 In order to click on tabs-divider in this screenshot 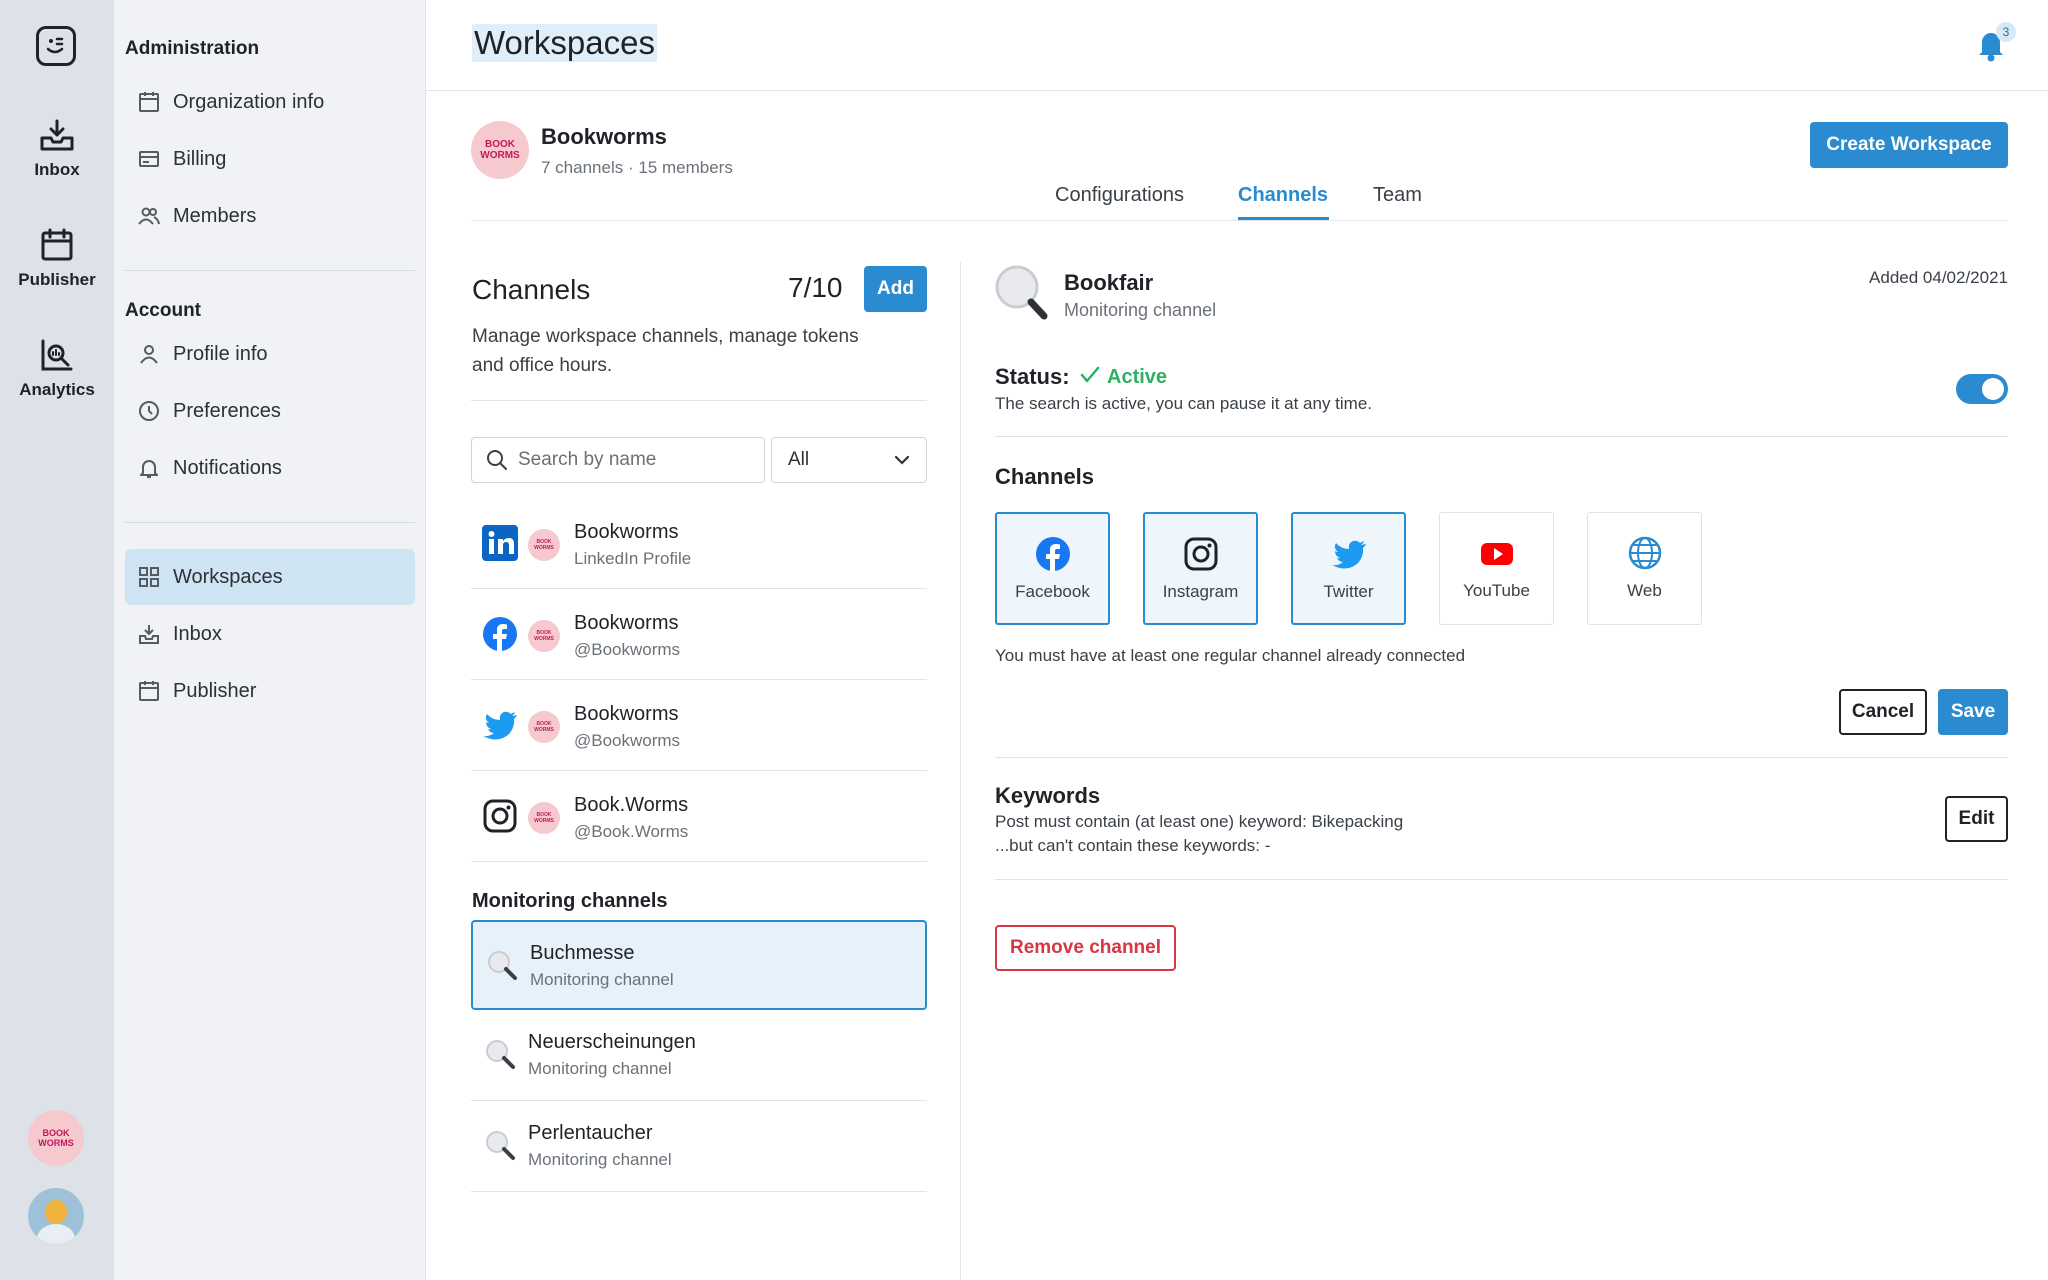, I will do `click(1239, 220)`.